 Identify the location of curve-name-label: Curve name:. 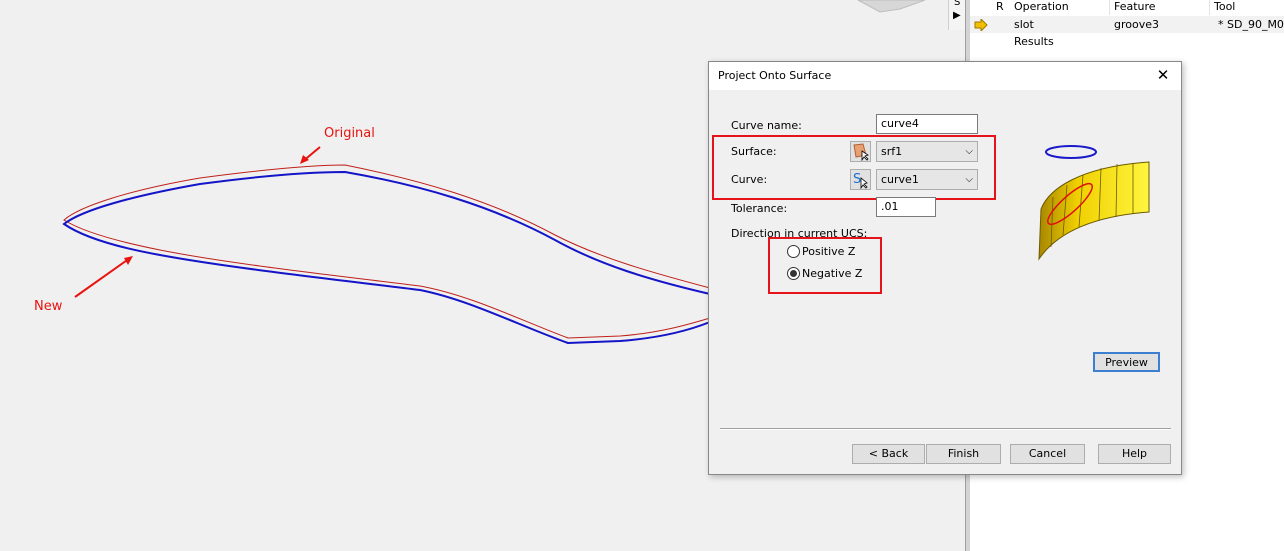
(766, 125).